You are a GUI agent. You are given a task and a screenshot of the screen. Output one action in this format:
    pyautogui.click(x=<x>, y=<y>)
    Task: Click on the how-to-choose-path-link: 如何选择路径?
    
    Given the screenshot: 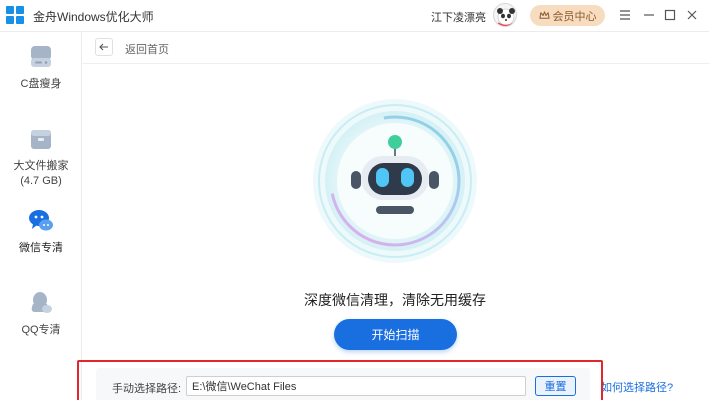 What is the action you would take?
    pyautogui.click(x=637, y=387)
    